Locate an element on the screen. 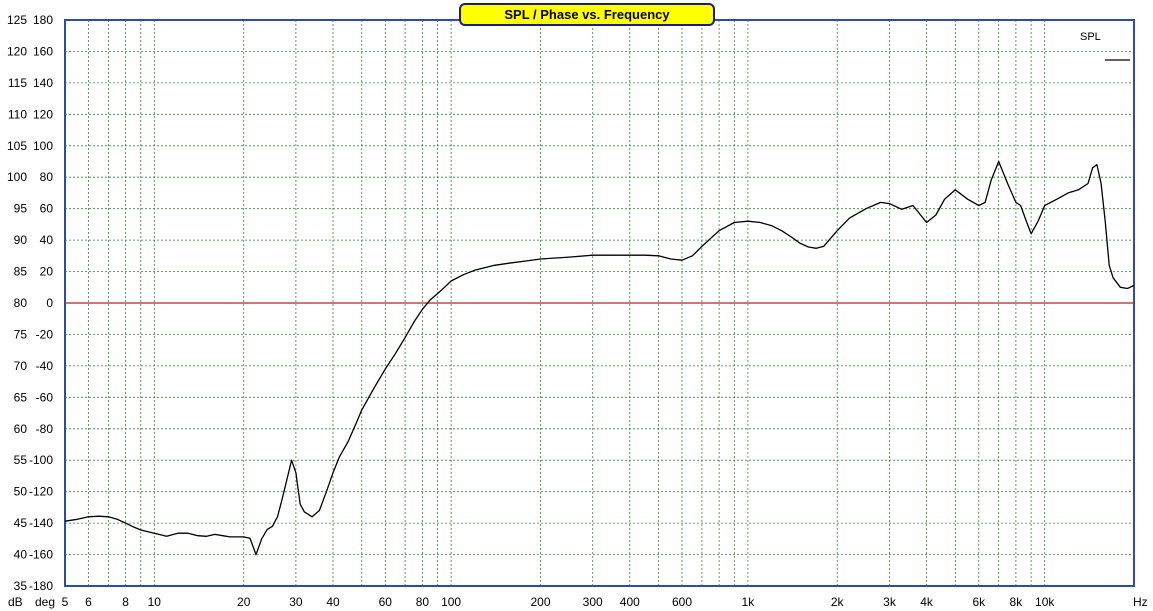 The image size is (1153, 611). x-tick-label: 40 is located at coordinates (333, 602).